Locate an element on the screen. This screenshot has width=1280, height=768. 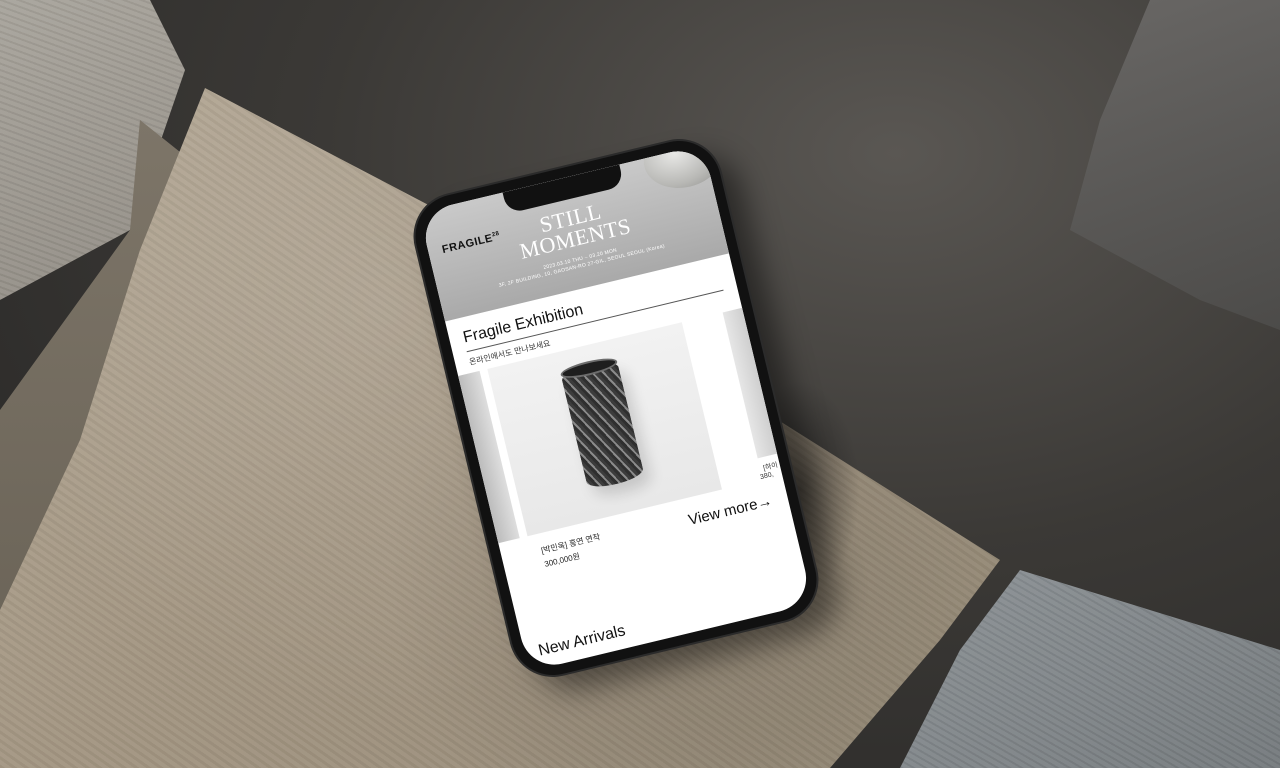
next-section-title: New Arrivals is located at coordinates (582, 641).